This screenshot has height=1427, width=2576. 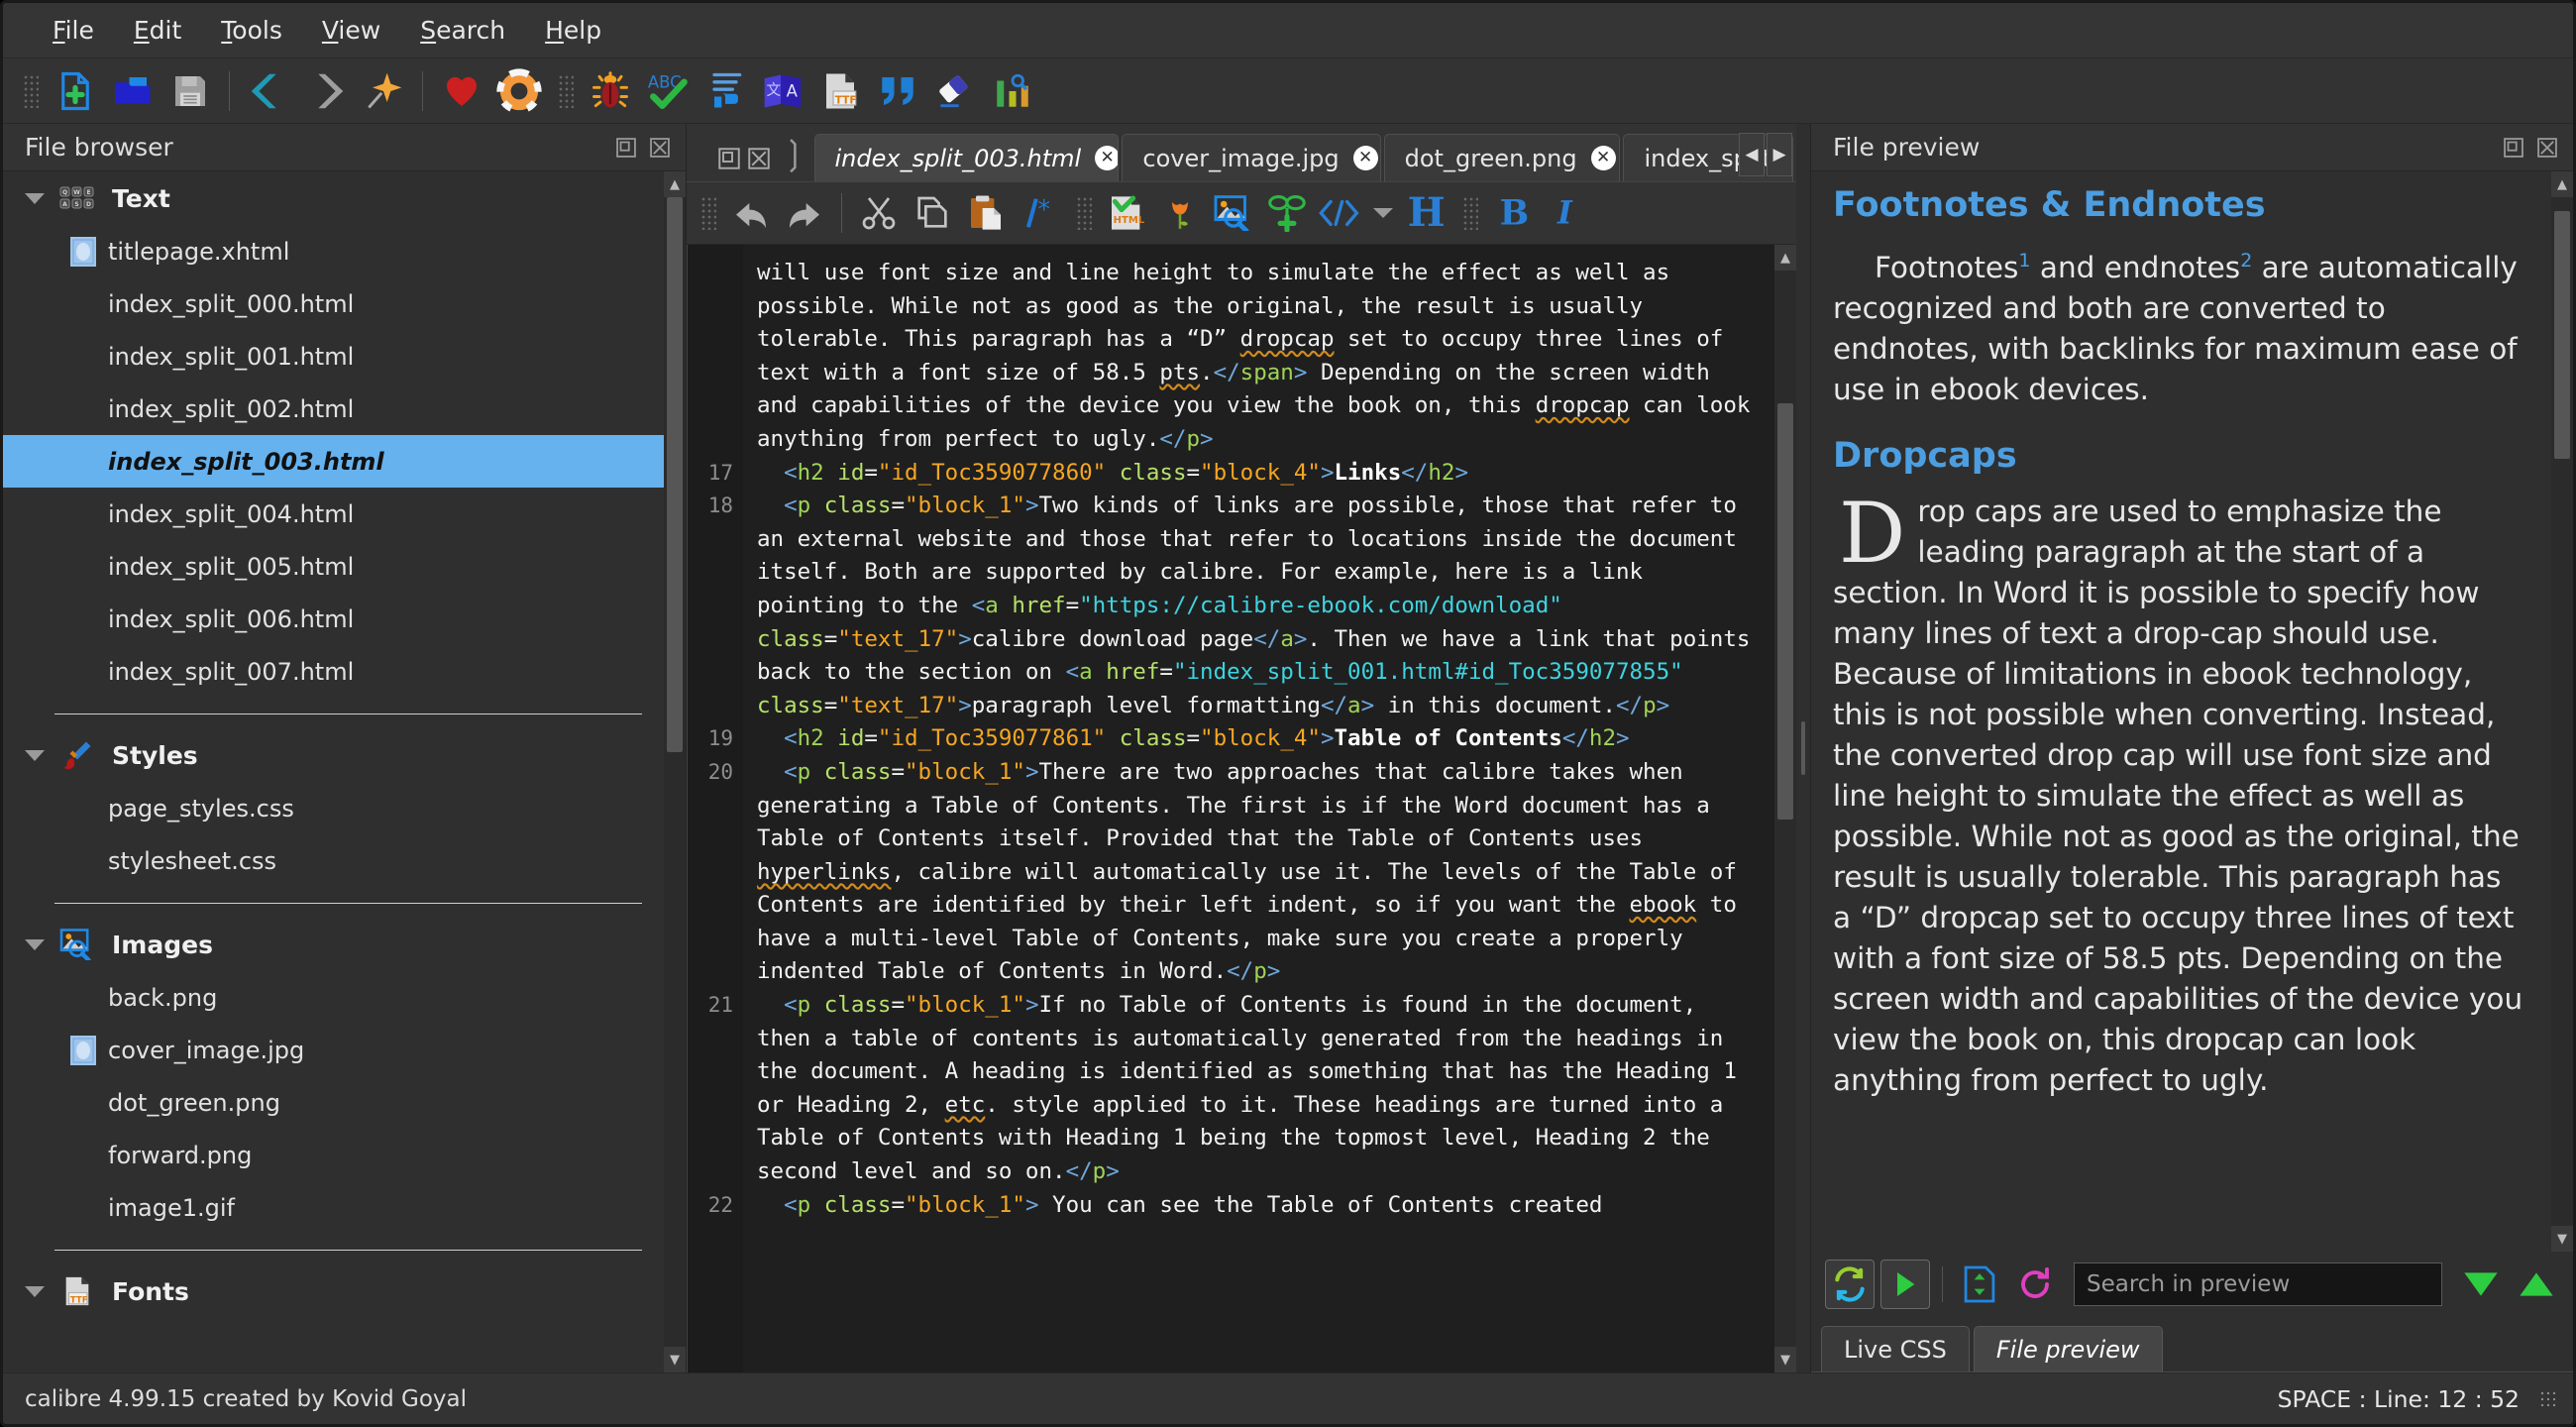 What do you see at coordinates (333, 1207) in the screenshot?
I see `file-item-image1-gif: image1.gif` at bounding box center [333, 1207].